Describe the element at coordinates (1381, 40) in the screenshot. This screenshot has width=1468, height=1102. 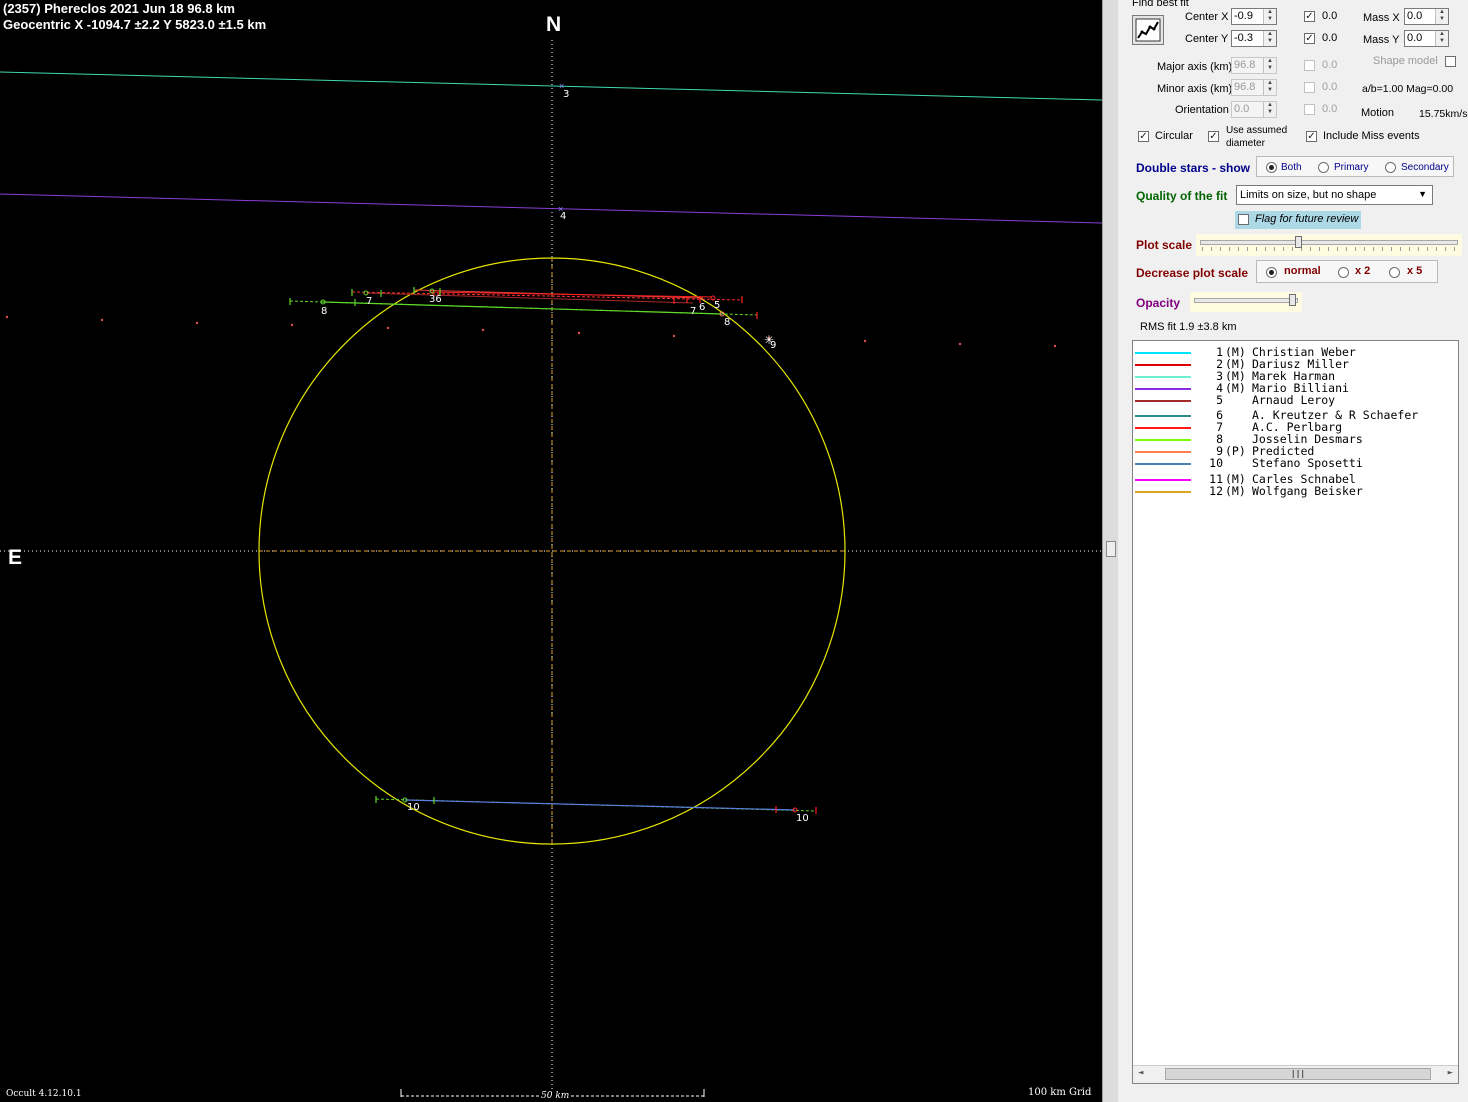
I see `mass-y-label: Mass Y` at that location.